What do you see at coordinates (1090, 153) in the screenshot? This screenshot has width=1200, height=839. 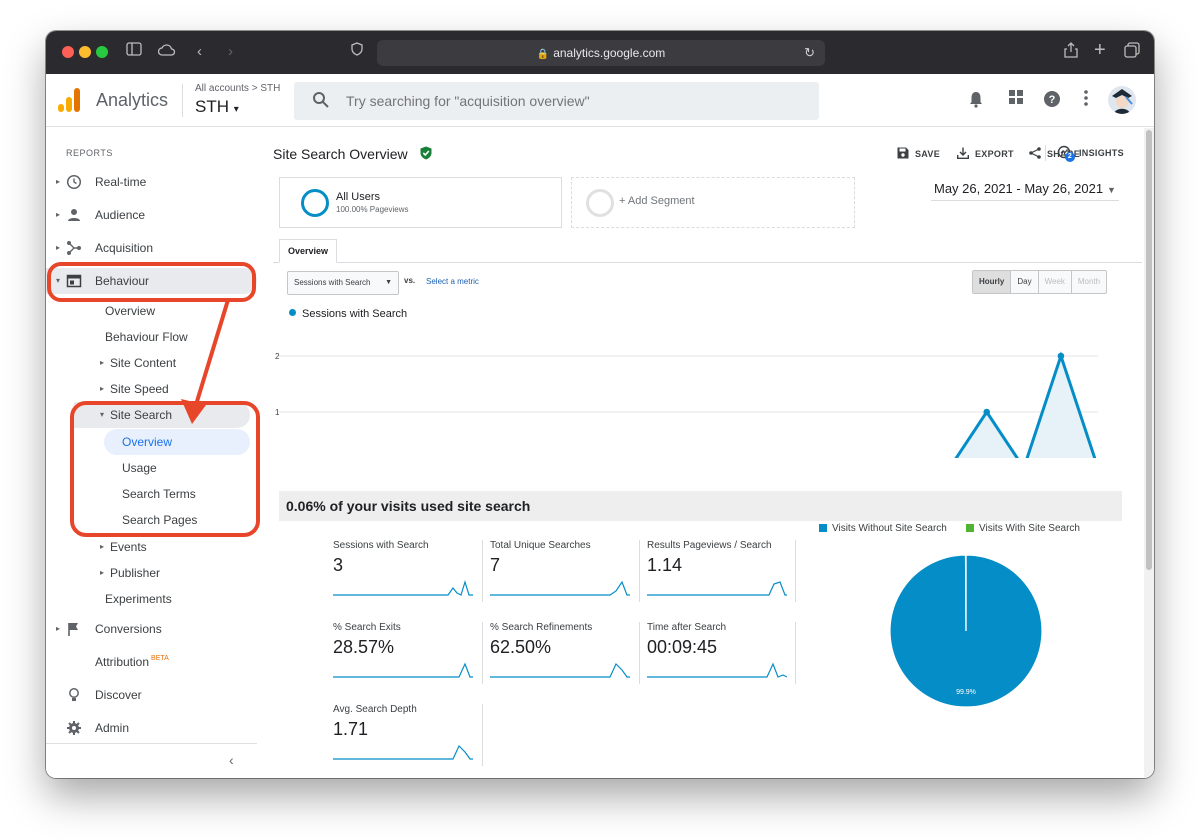 I see `insights-button: 2 INSIGHTS` at bounding box center [1090, 153].